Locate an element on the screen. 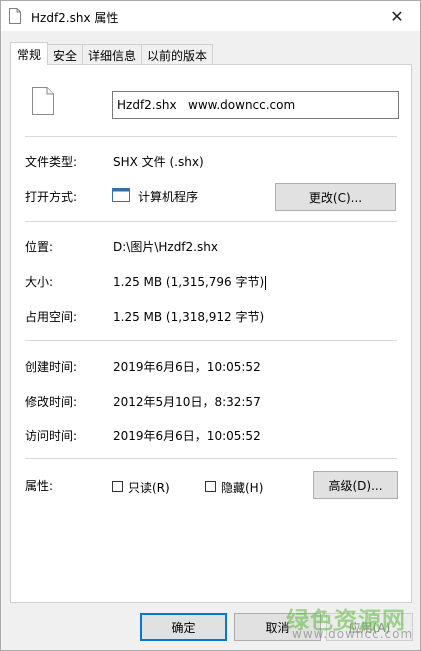 The height and width of the screenshot is (651, 421). tab-general: 常规 is located at coordinates (29, 53).